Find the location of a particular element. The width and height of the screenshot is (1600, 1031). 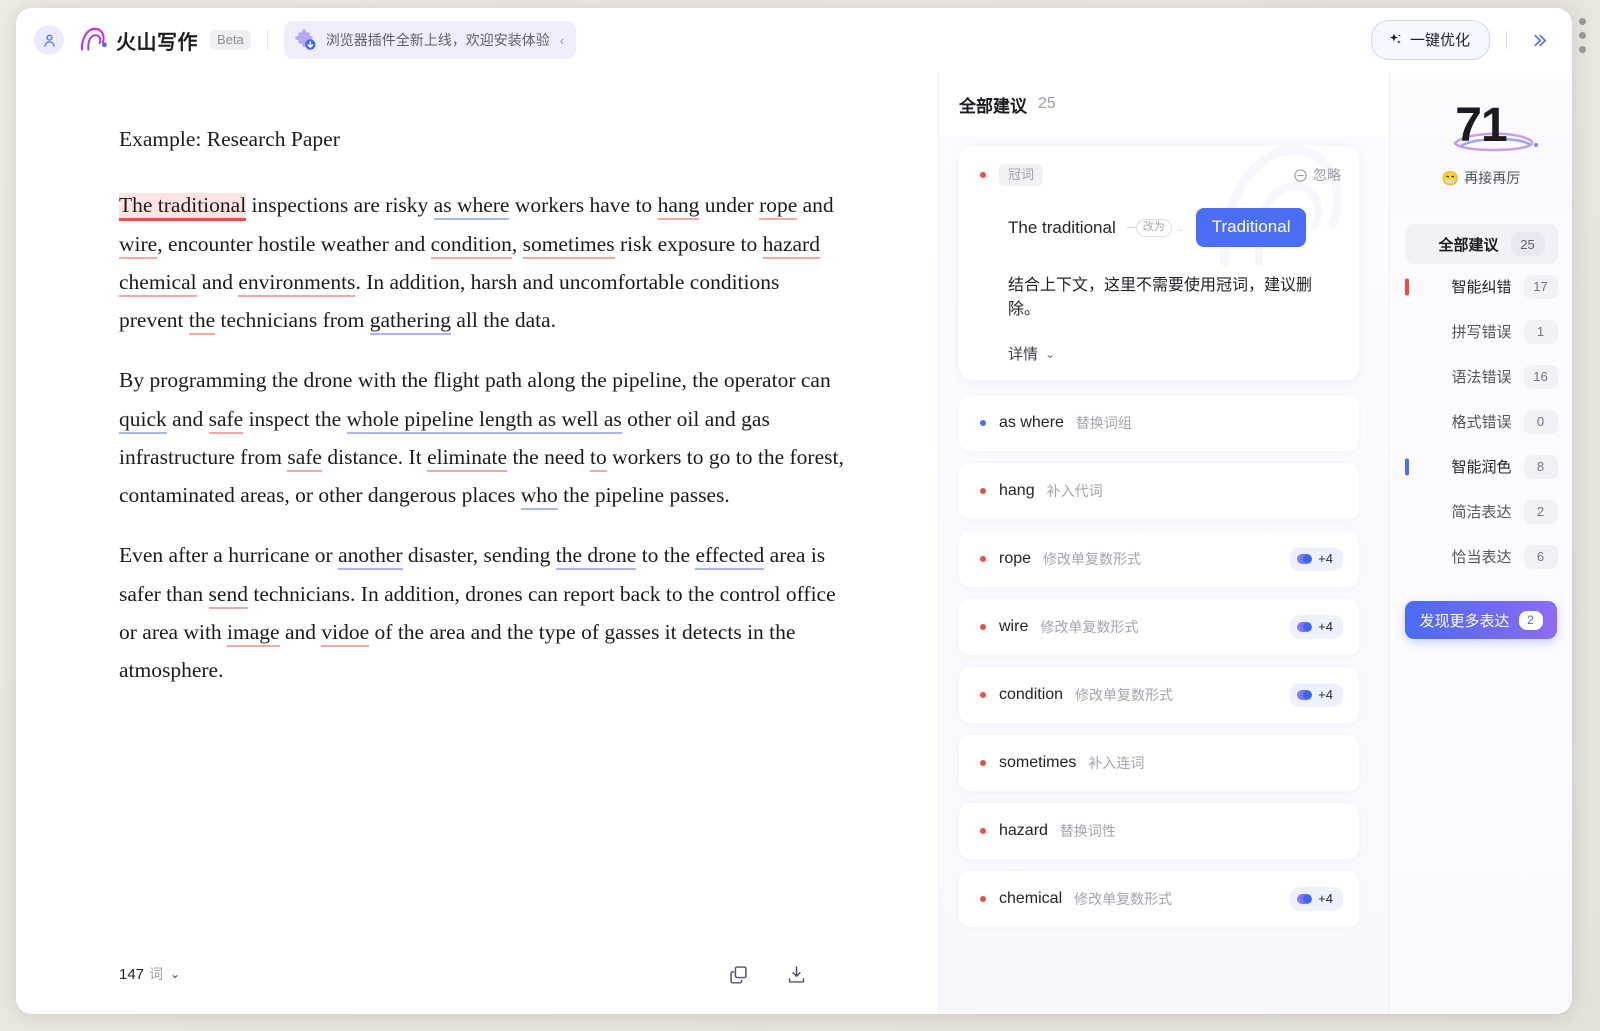

suggestion-word: hazard is located at coordinates (1023, 830).